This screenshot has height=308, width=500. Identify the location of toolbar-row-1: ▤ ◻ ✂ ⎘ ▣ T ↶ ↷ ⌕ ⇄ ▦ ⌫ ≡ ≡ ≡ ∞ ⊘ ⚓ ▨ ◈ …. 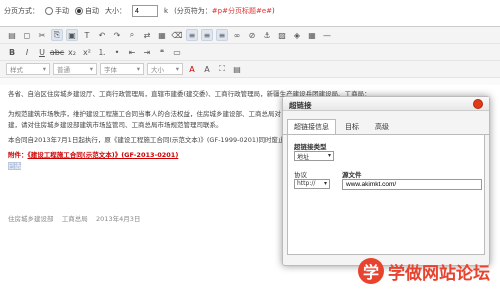
(250, 35).